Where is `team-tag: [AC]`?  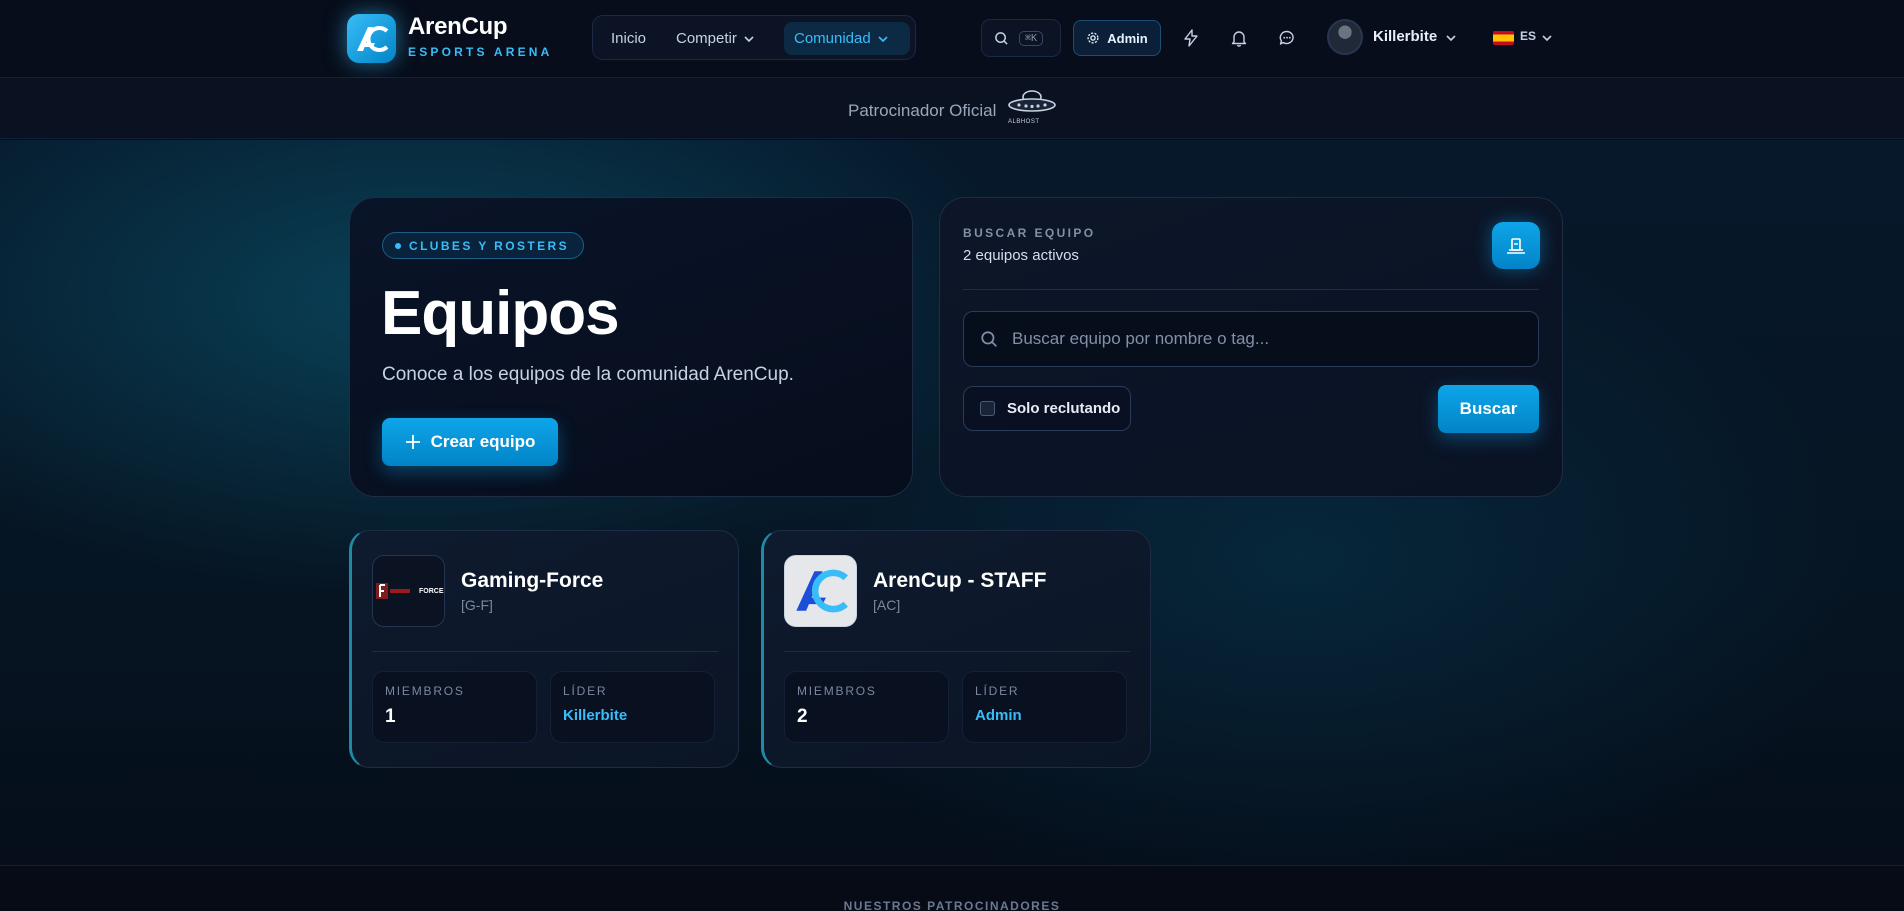
team-tag: [AC] is located at coordinates (887, 605).